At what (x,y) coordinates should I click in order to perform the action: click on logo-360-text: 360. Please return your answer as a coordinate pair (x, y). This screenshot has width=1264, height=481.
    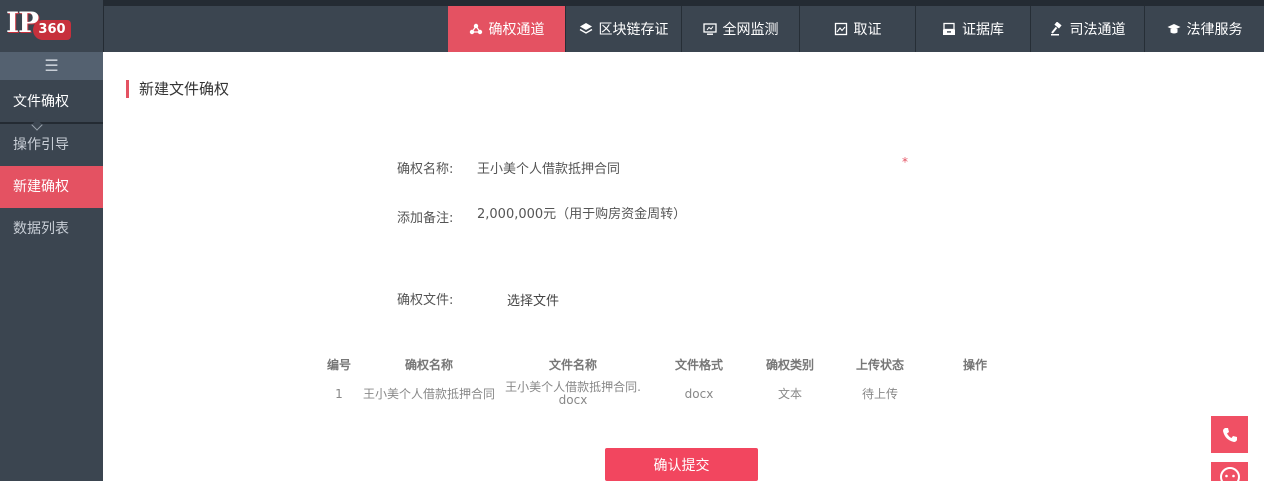
    Looking at the image, I should click on (52, 30).